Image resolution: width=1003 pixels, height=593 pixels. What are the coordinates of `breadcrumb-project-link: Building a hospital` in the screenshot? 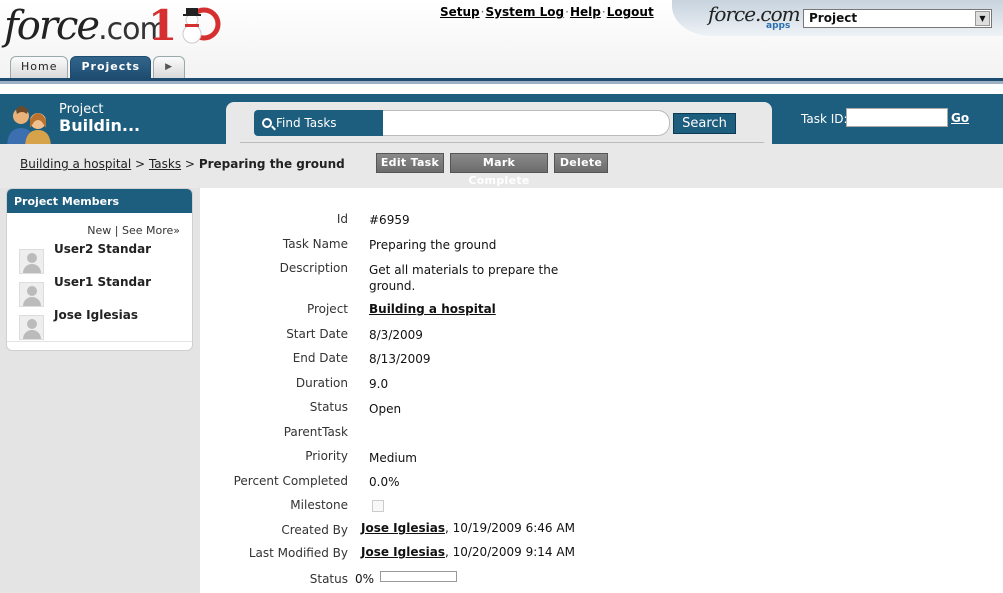 It's located at (75, 164).